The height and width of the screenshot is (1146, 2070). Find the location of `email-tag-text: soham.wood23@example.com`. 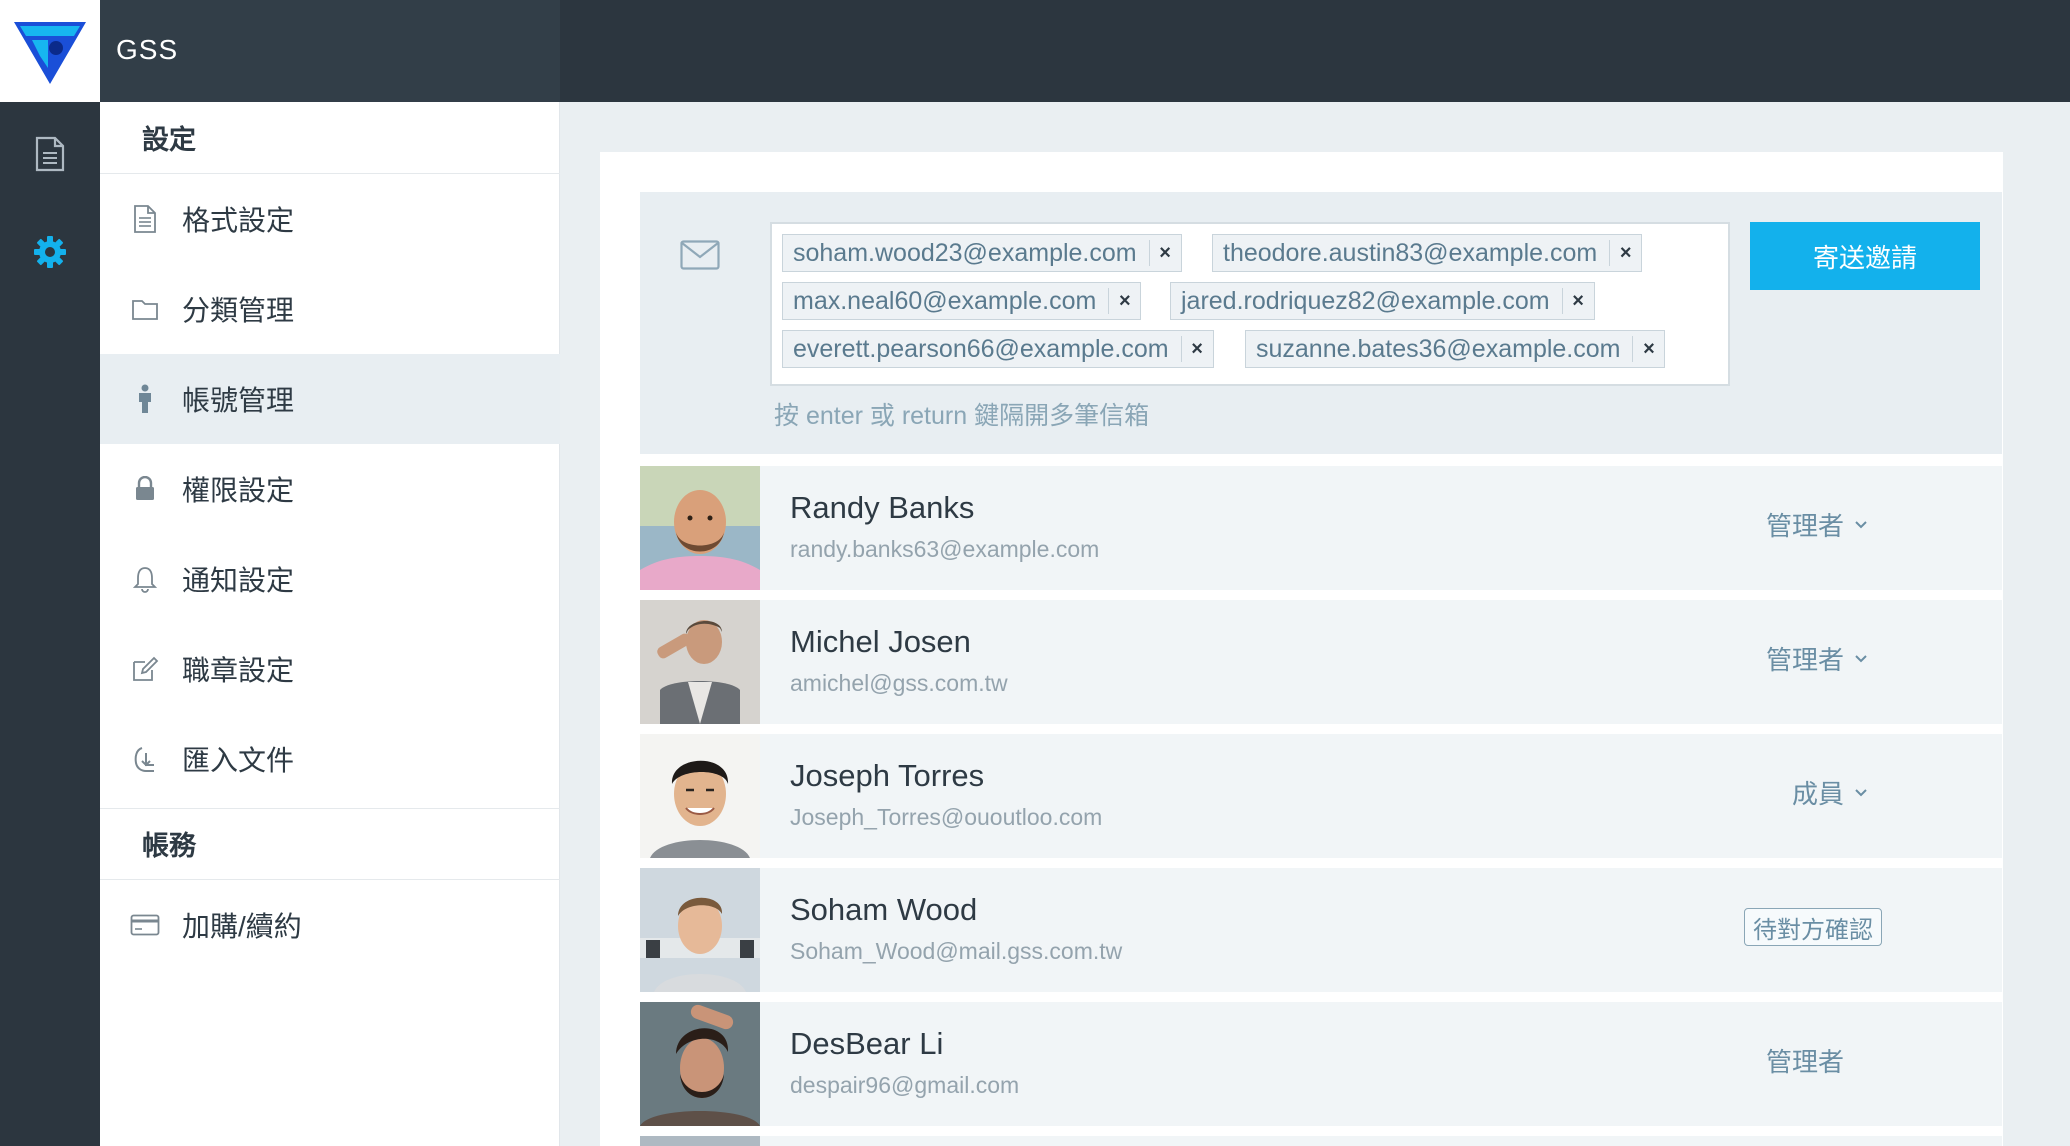

email-tag-text: soham.wood23@example.com is located at coordinates (965, 252).